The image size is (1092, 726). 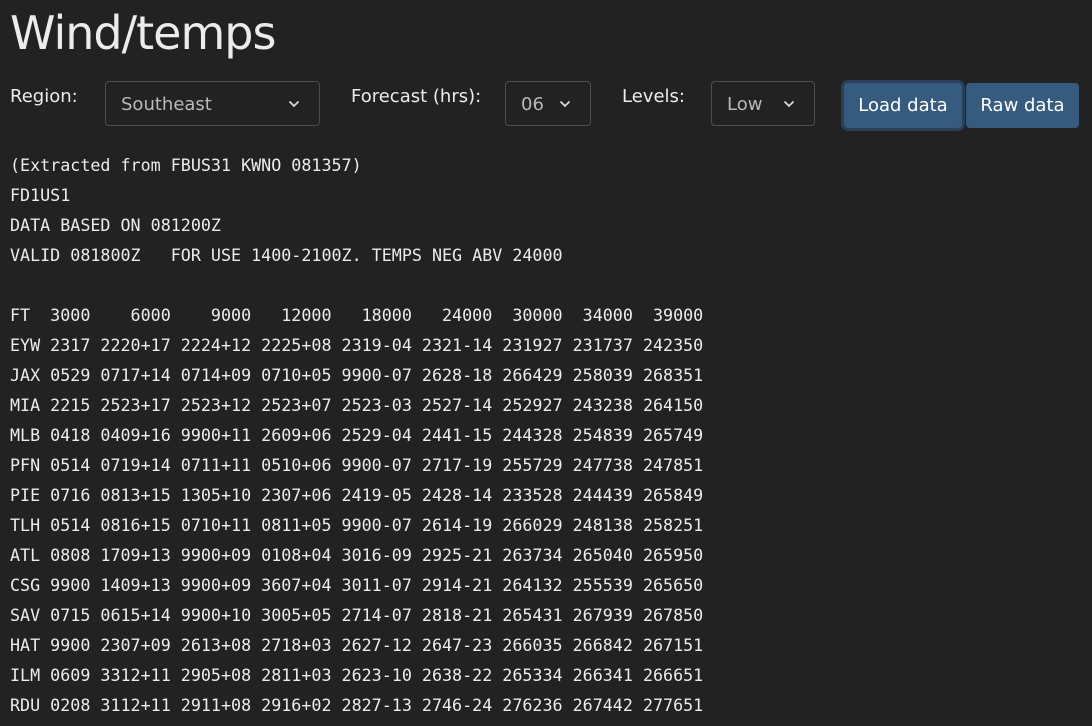 What do you see at coordinates (186, 165) in the screenshot?
I see `report-line: (Extracted from FBUS31 KWNO 081357)` at bounding box center [186, 165].